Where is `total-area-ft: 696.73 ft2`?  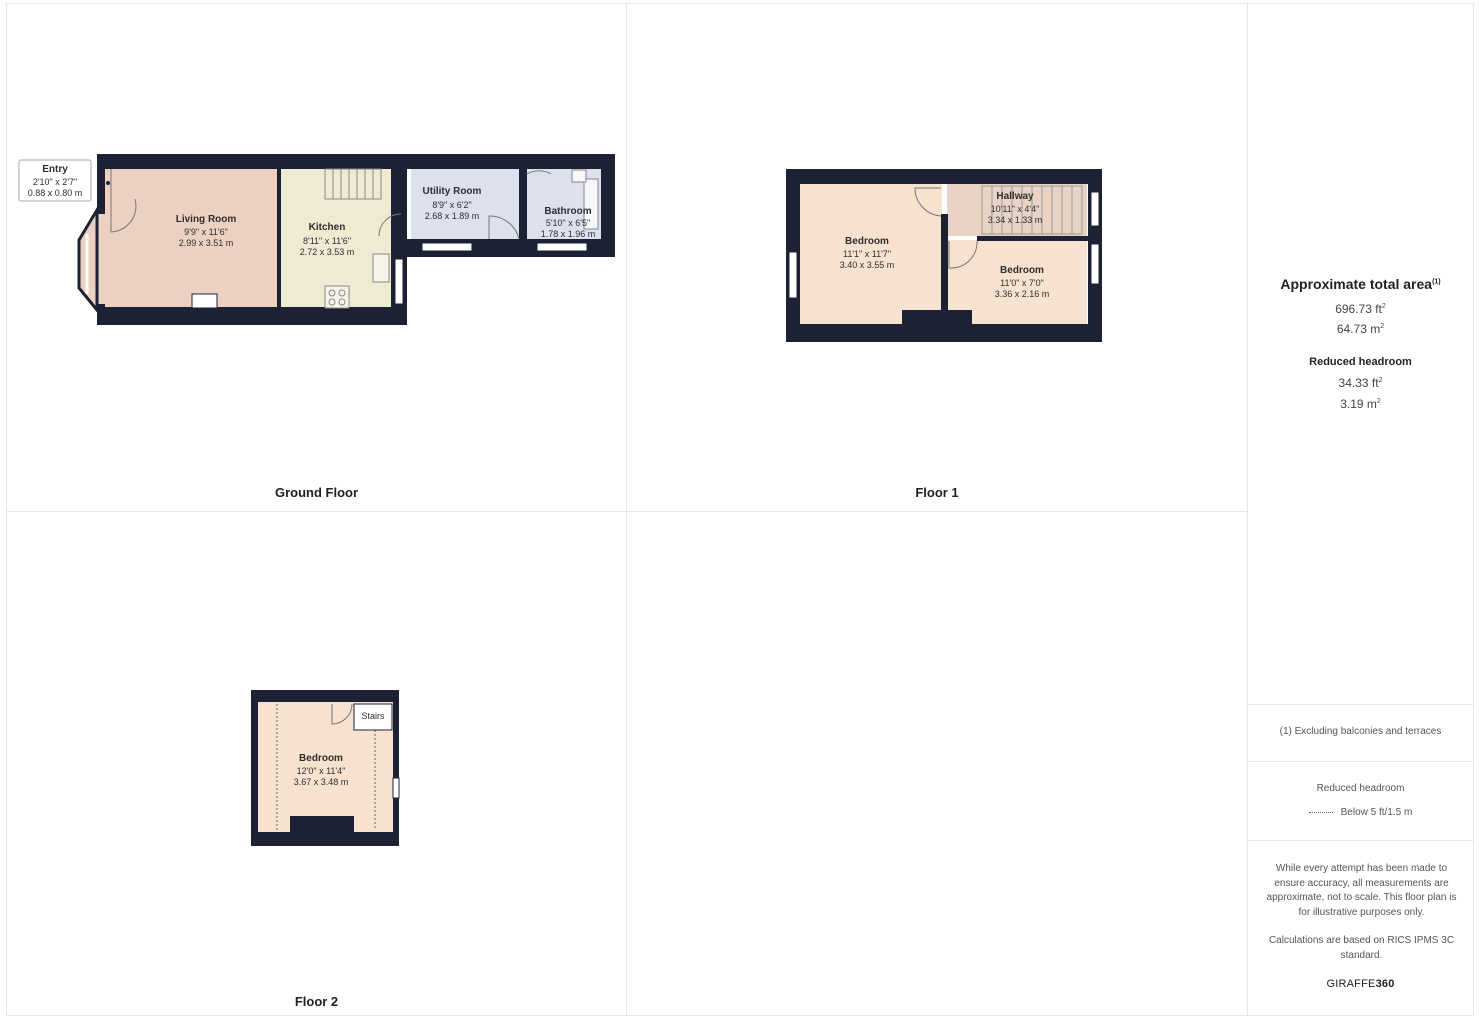
total-area-ft: 696.73 ft2 is located at coordinates (1360, 309).